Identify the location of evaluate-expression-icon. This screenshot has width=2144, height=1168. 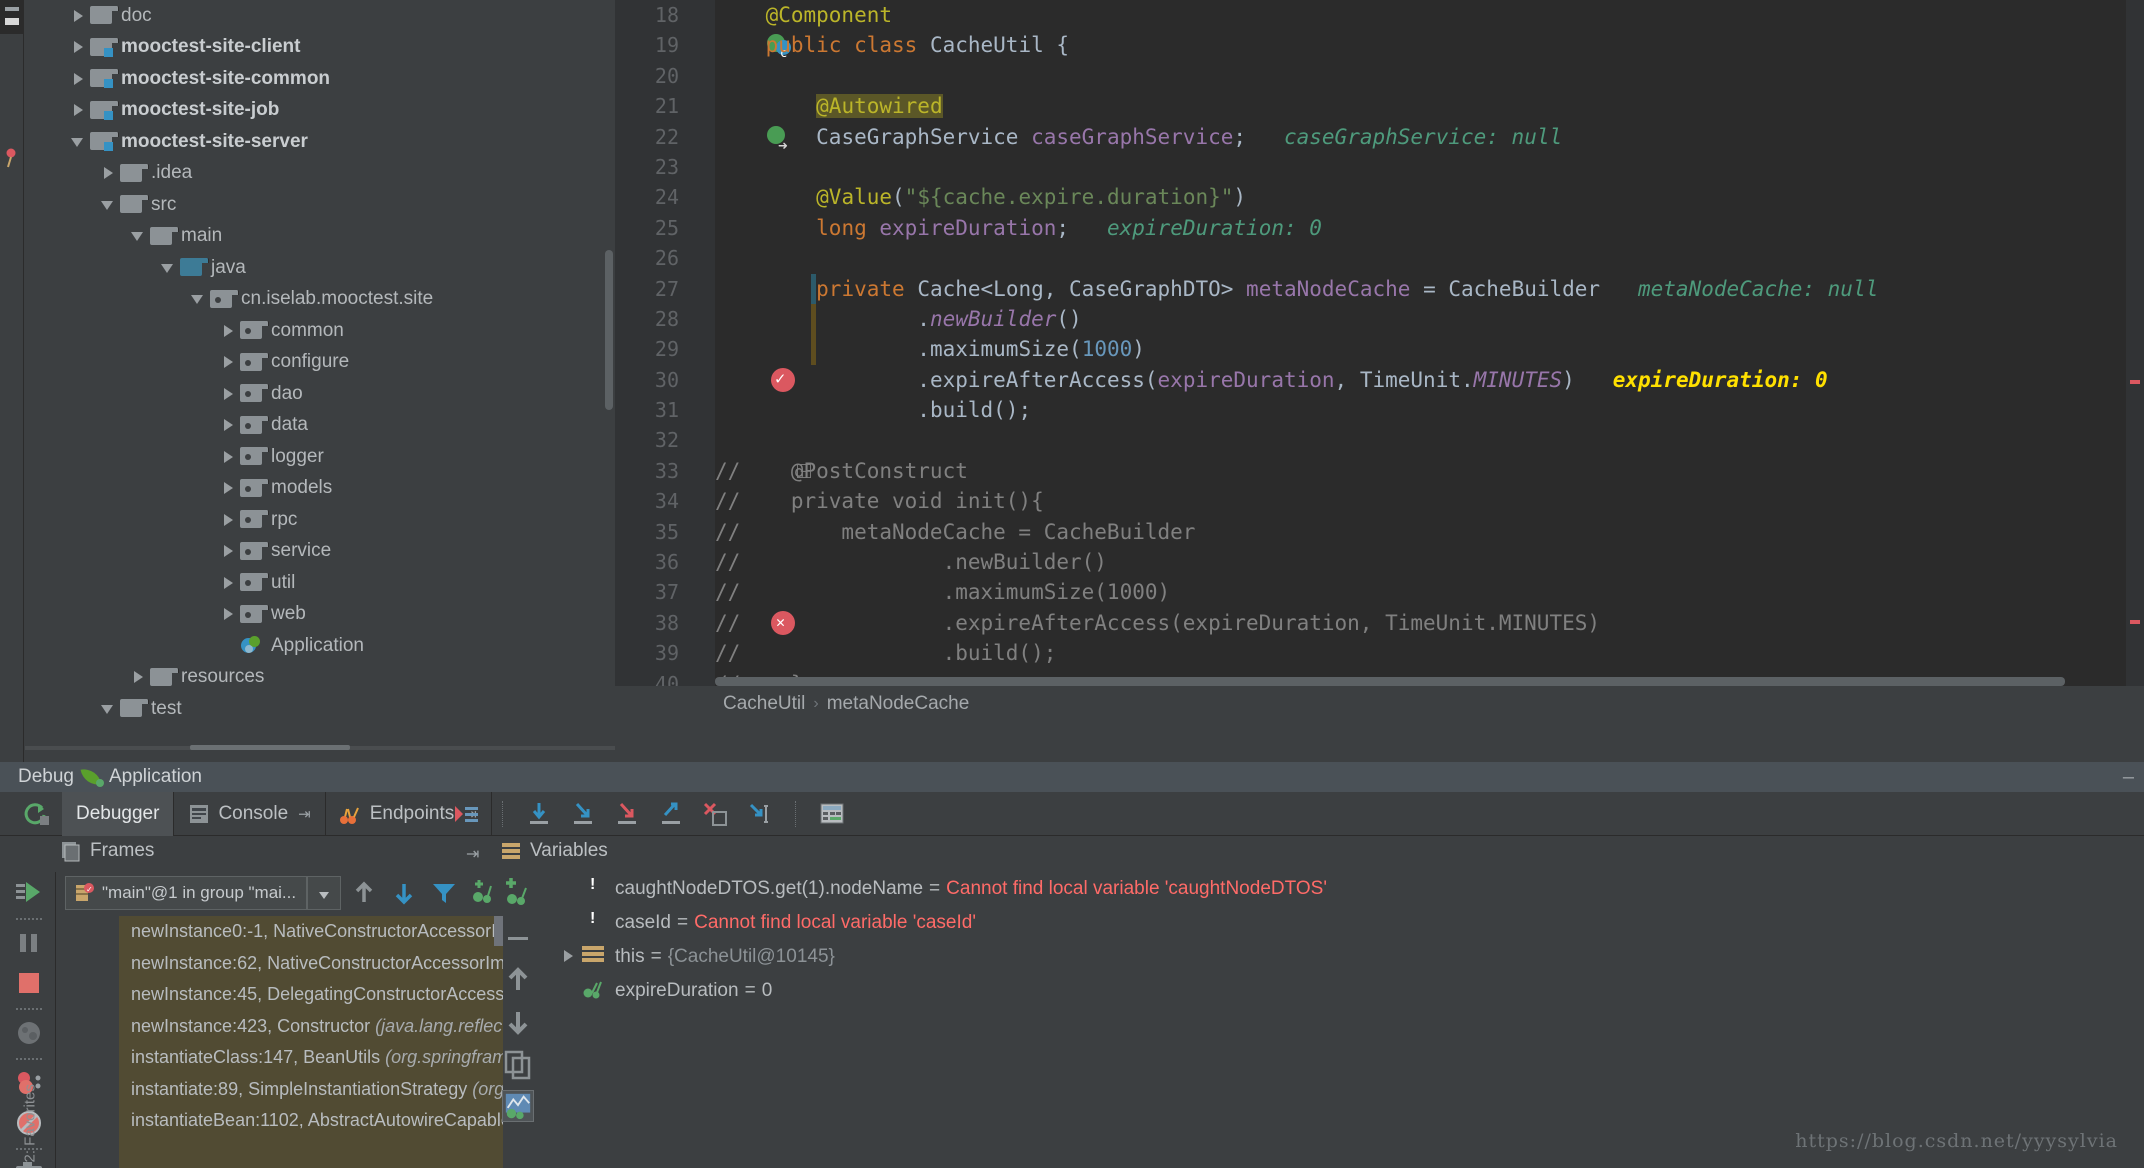
(832, 814).